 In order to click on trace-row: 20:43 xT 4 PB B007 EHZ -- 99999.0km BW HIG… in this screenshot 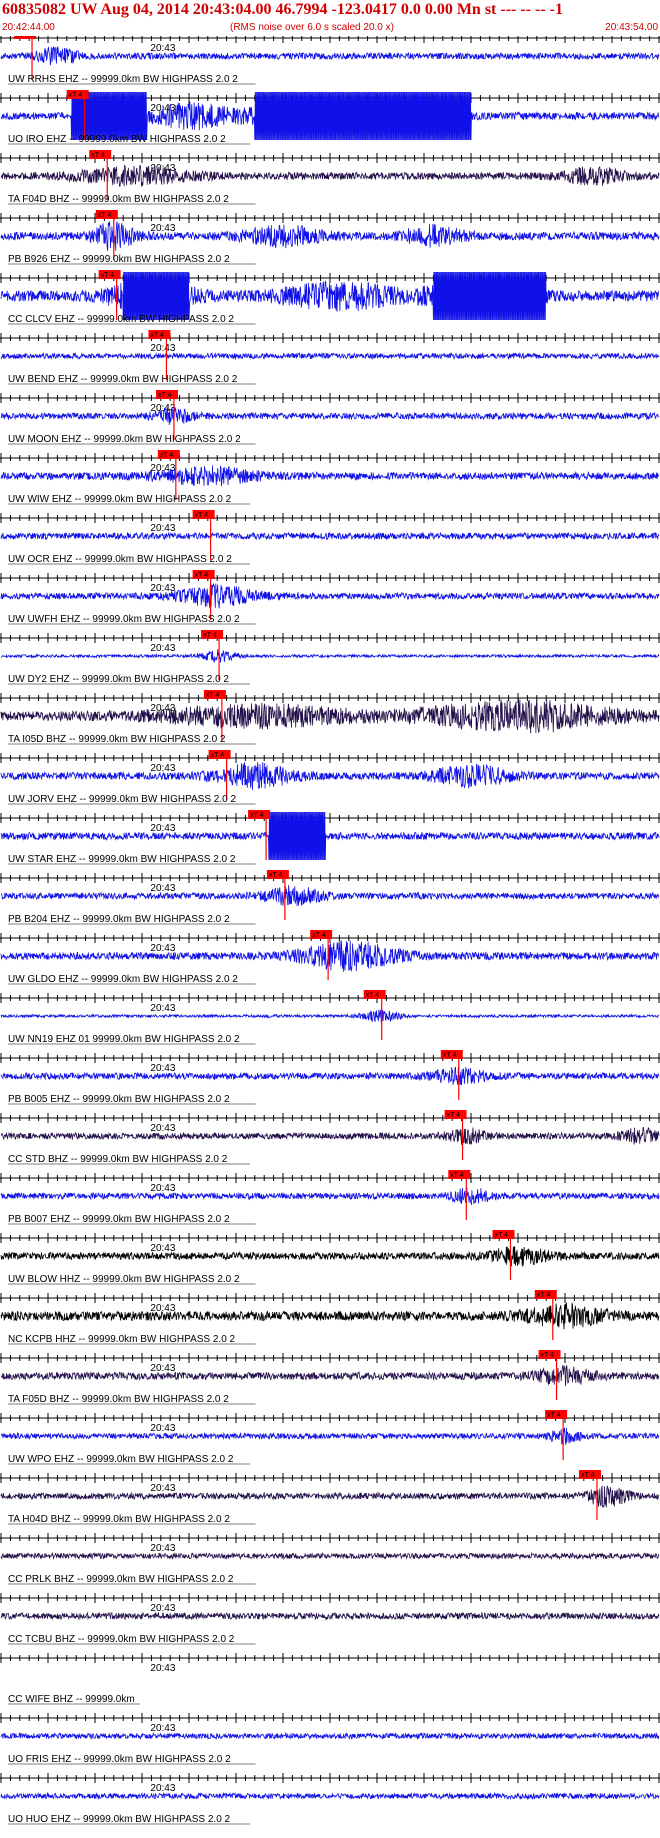, I will do `click(330, 1197)`.